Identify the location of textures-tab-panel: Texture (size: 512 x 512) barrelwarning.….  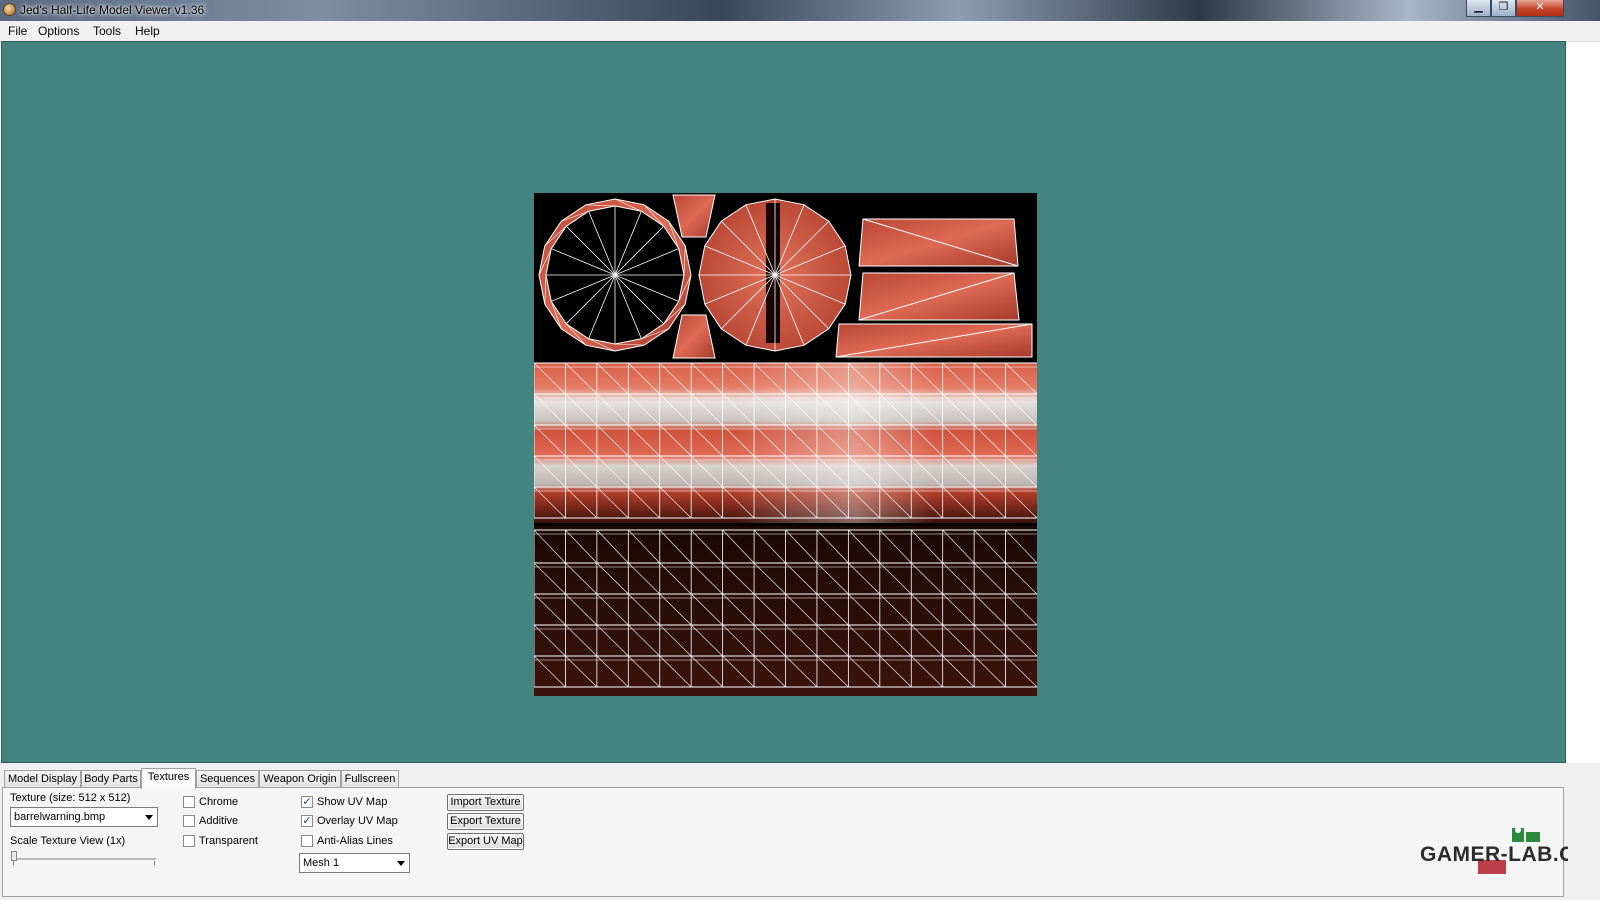
(783, 842).